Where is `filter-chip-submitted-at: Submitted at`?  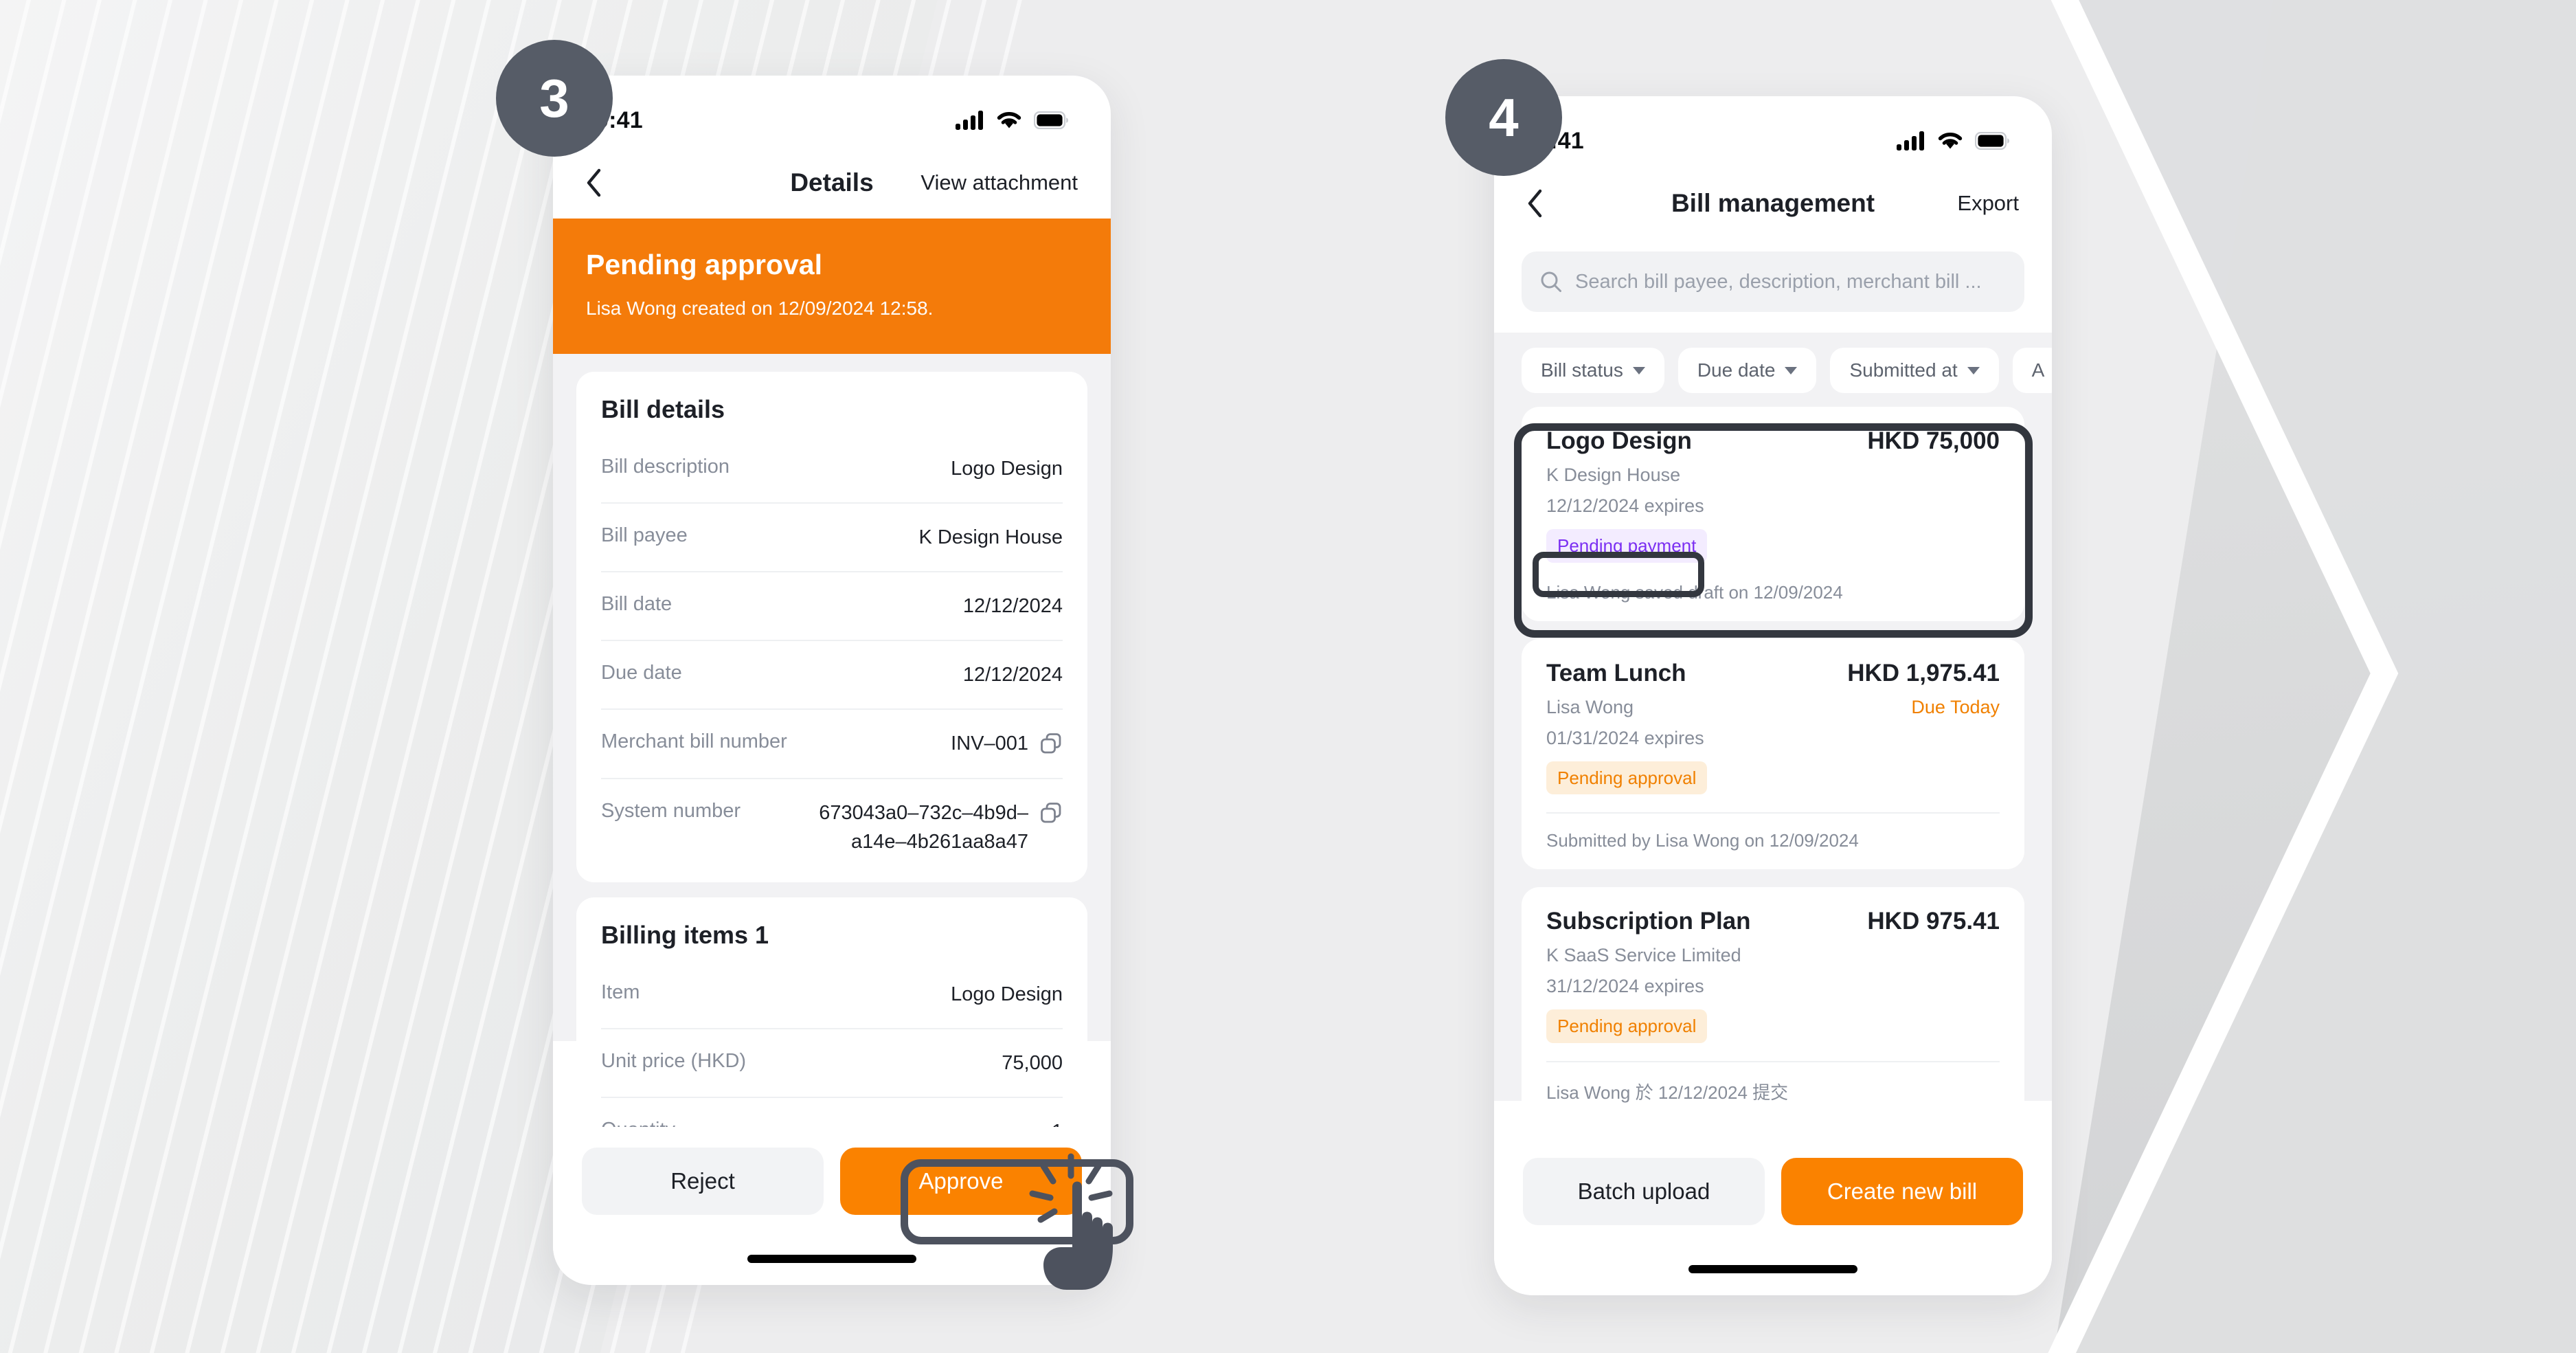 filter-chip-submitted-at: Submitted at is located at coordinates (1914, 371).